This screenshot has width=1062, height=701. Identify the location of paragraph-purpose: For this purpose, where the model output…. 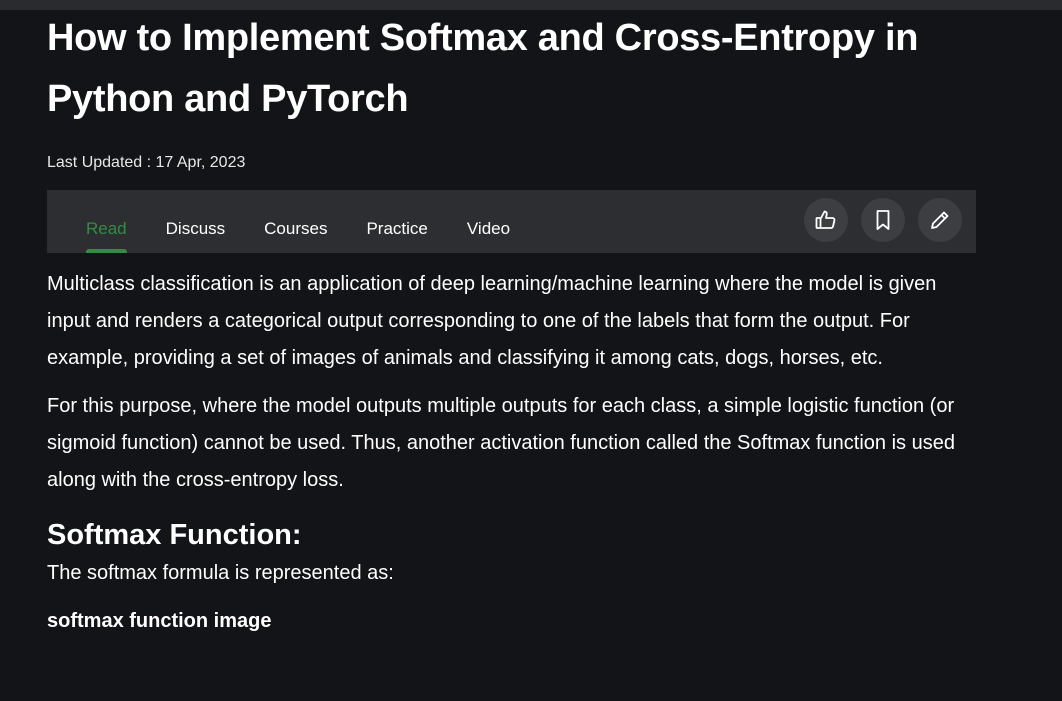
(501, 443).